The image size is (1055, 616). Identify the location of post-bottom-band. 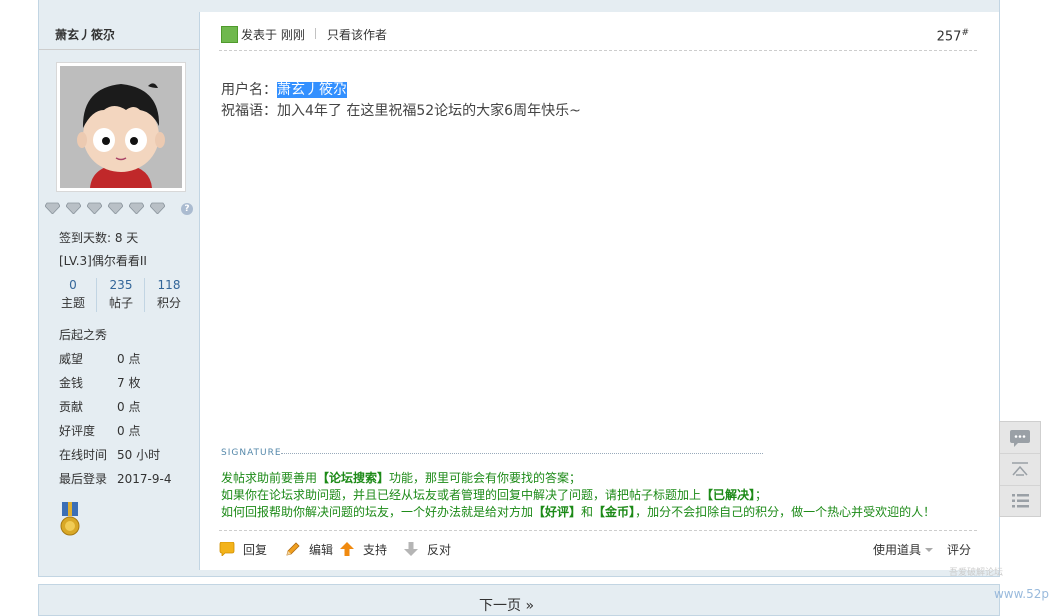
(519, 573).